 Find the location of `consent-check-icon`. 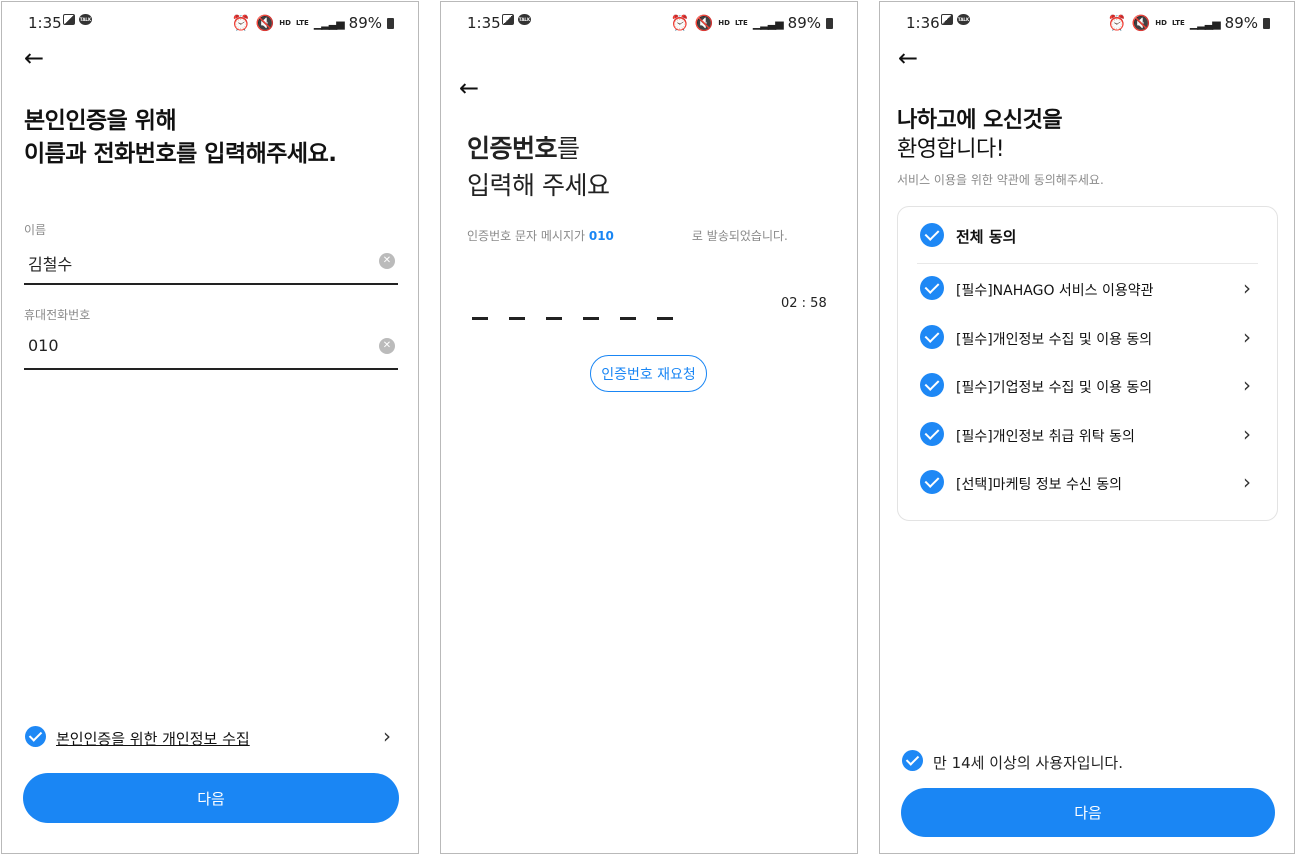

consent-check-icon is located at coordinates (35, 736).